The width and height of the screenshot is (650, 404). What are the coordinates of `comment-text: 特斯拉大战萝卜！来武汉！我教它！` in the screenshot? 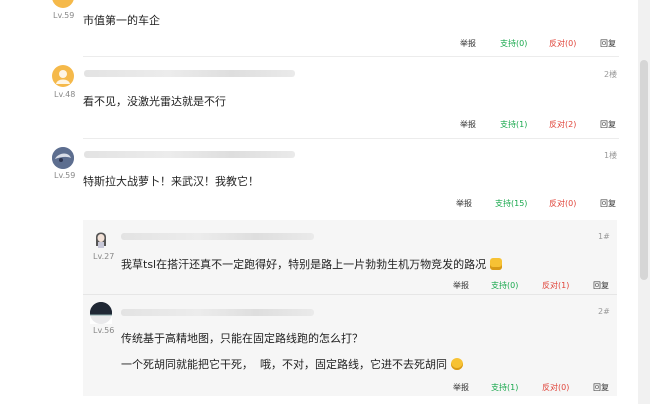 It's located at (171, 181).